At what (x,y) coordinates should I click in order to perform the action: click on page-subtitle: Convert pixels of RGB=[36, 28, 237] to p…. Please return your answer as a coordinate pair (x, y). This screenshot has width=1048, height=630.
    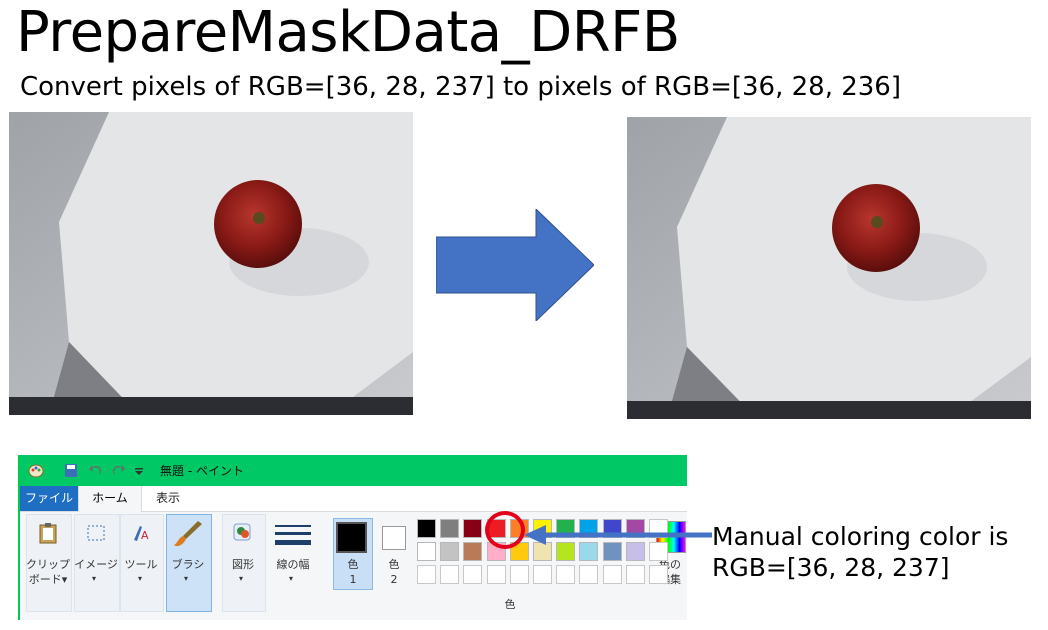
    Looking at the image, I should click on (460, 87).